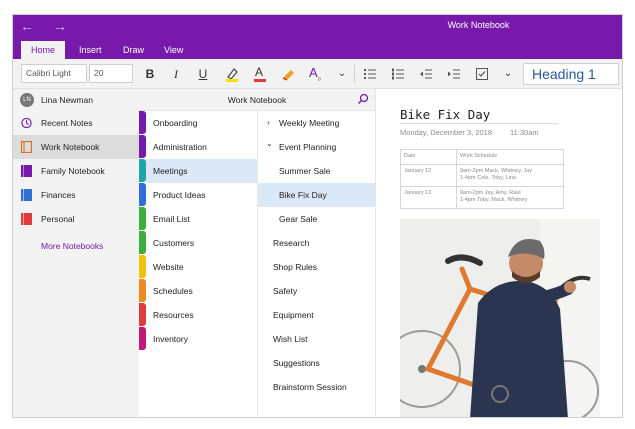  What do you see at coordinates (201, 243) in the screenshot?
I see `section-item: Customers` at bounding box center [201, 243].